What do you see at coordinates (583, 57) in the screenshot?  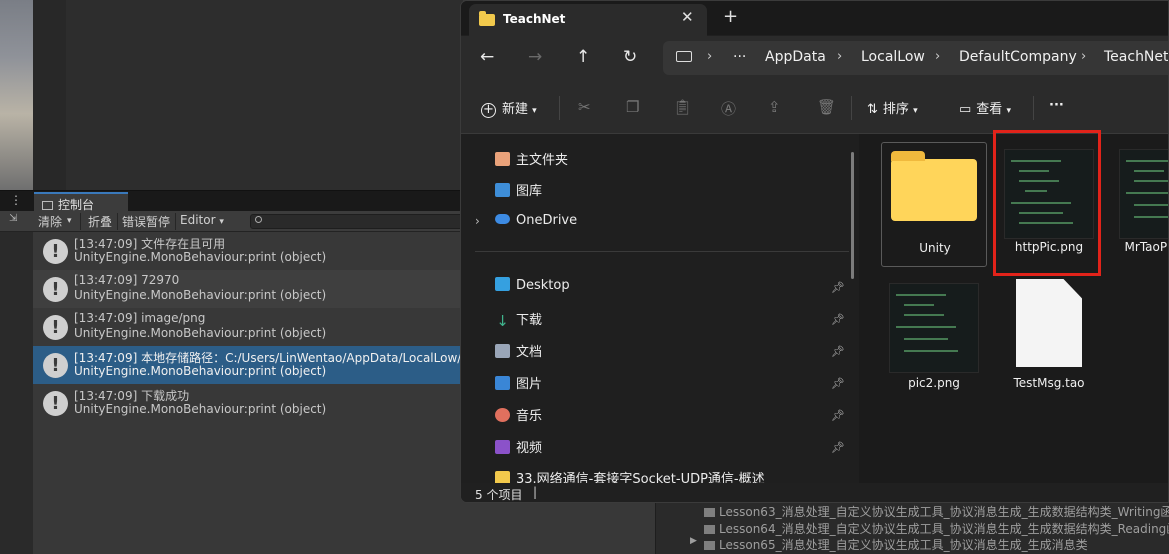 I see `up-arrow-icon: ↑` at bounding box center [583, 57].